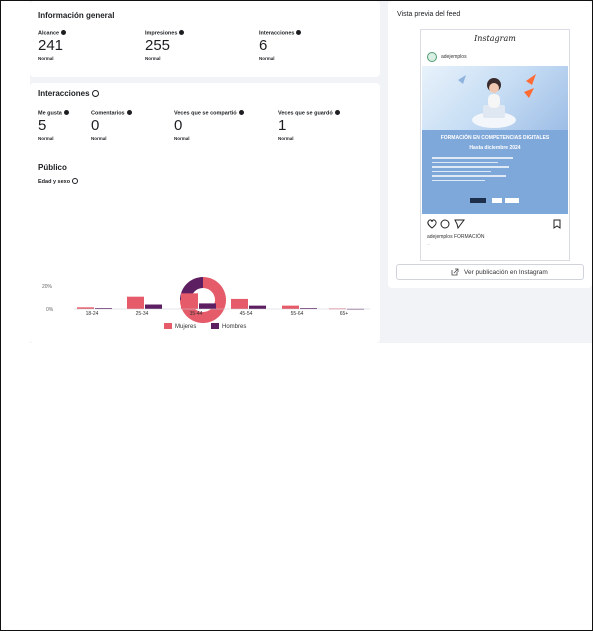  I want to click on total-interactions-value: 6, so click(263, 45).